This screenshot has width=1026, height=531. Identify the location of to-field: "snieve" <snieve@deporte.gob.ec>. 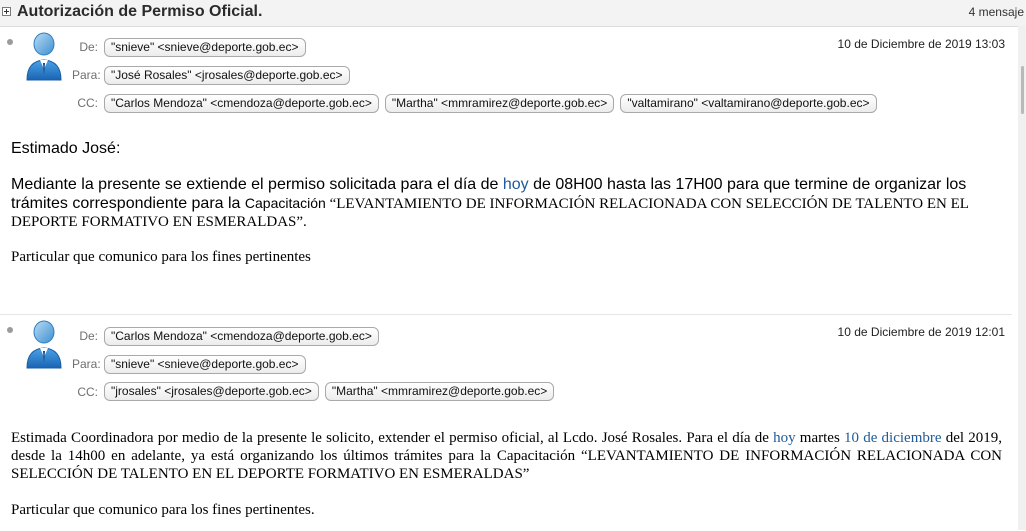
(208, 364).